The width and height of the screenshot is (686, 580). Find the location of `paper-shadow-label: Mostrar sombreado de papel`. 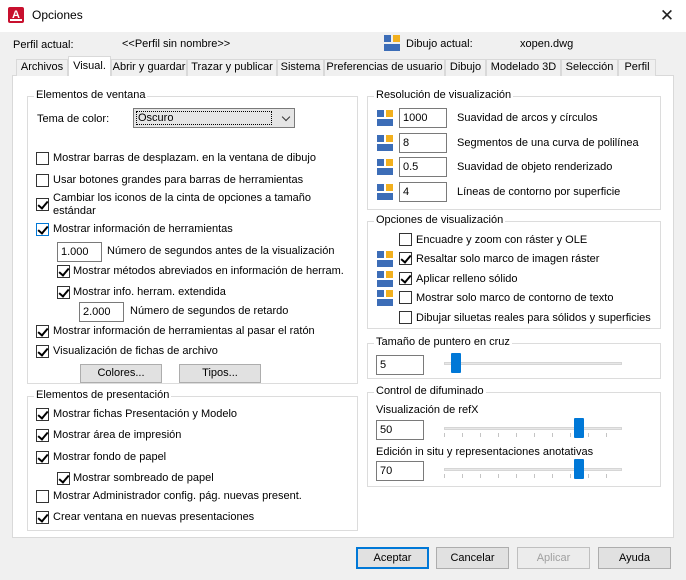

paper-shadow-label: Mostrar sombreado de papel is located at coordinates (143, 478).